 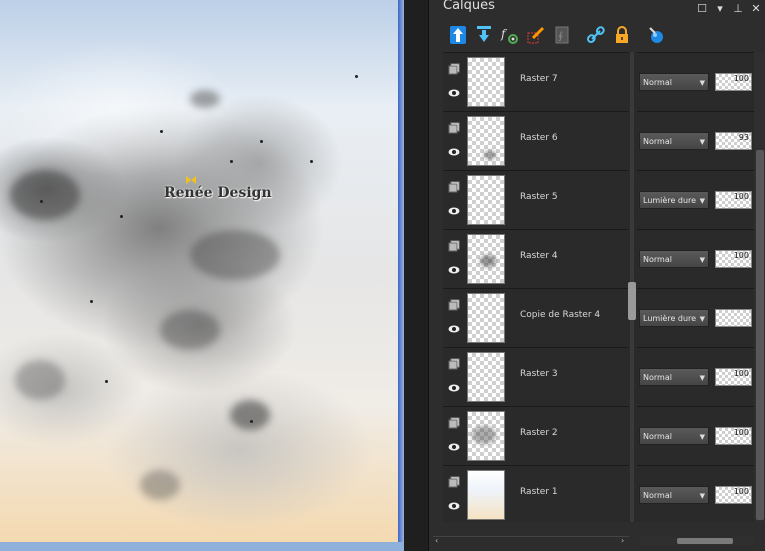 I want to click on splitter-handle, so click(x=632, y=301).